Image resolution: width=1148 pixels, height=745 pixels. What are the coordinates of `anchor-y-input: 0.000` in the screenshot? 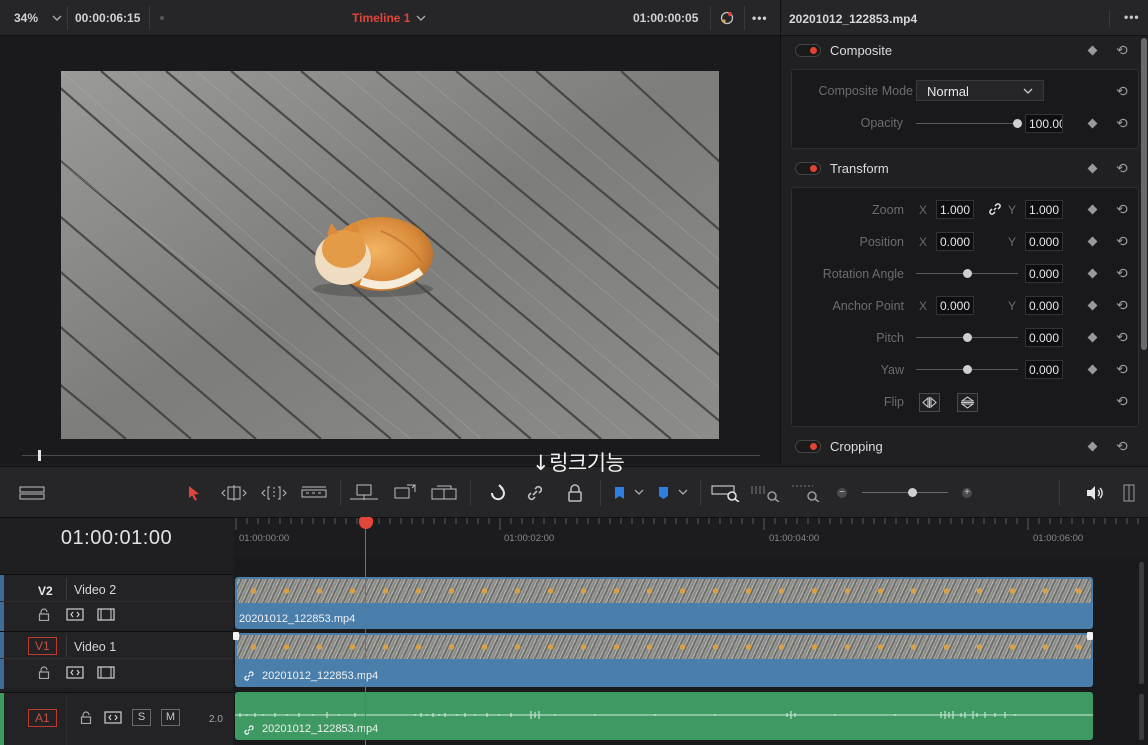 It's located at (1044, 305).